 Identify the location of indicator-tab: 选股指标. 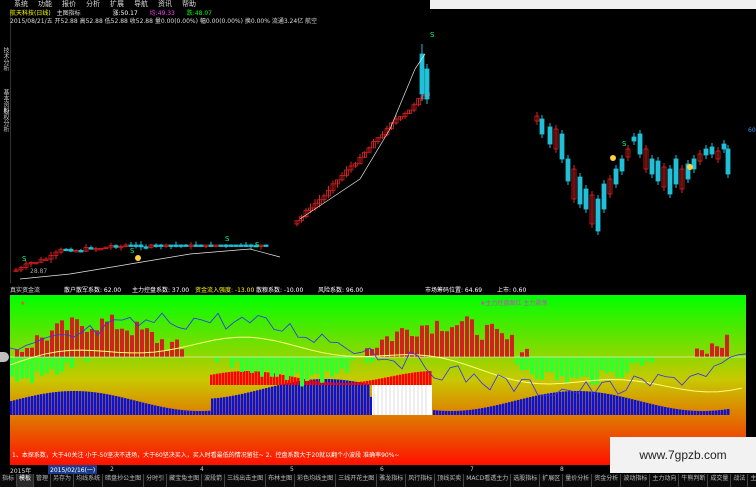
(526, 480).